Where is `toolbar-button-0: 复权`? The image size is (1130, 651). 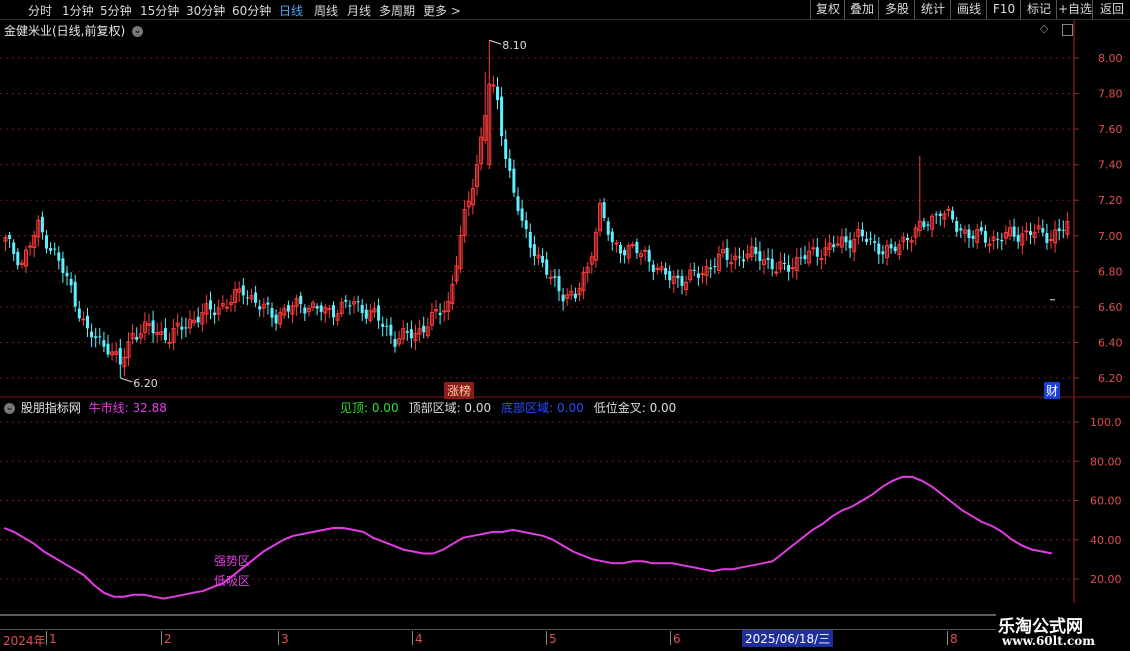
toolbar-button-0: 复权 is located at coordinates (827, 9).